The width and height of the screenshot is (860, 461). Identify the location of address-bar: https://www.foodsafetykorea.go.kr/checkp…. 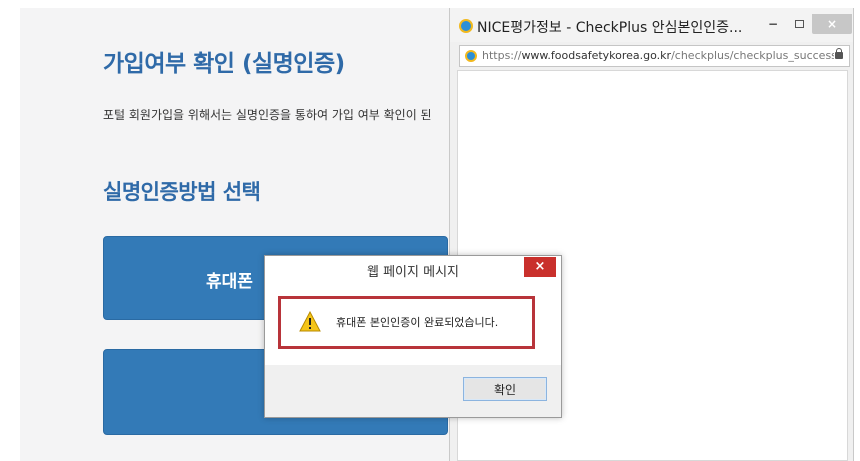
(654, 56).